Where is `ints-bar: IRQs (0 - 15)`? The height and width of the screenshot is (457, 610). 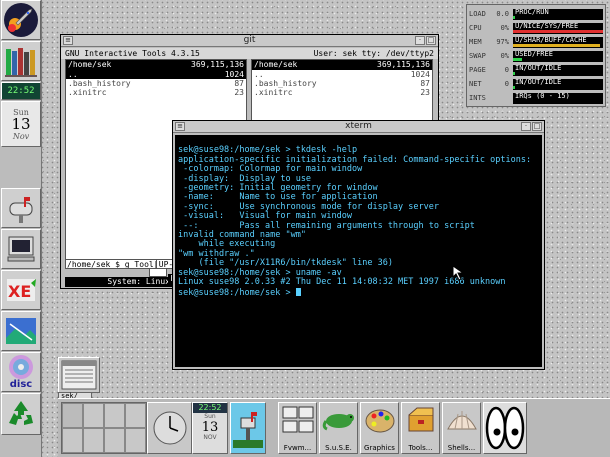 ints-bar: IRQs (0 - 15) is located at coordinates (558, 98).